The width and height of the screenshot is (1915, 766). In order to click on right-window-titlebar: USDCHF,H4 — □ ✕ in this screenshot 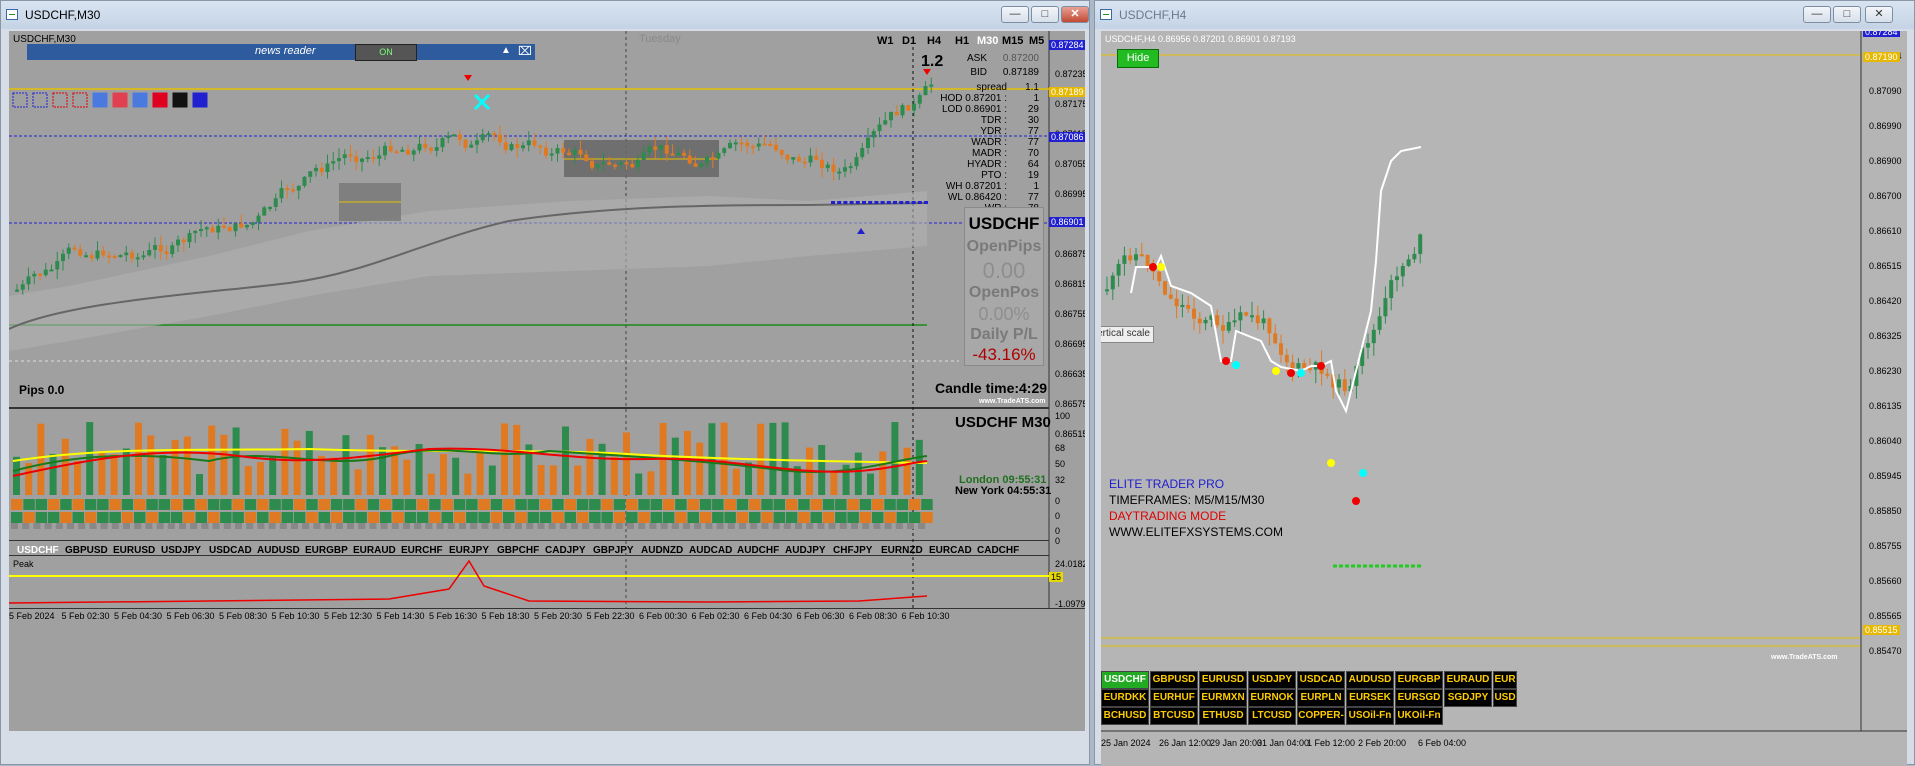, I will do `click(1504, 15)`.